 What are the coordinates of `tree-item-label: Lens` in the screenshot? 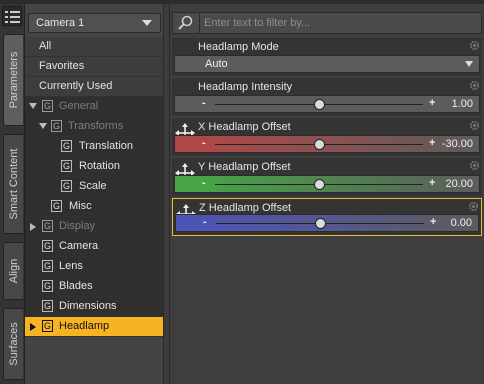 It's located at (71, 266).